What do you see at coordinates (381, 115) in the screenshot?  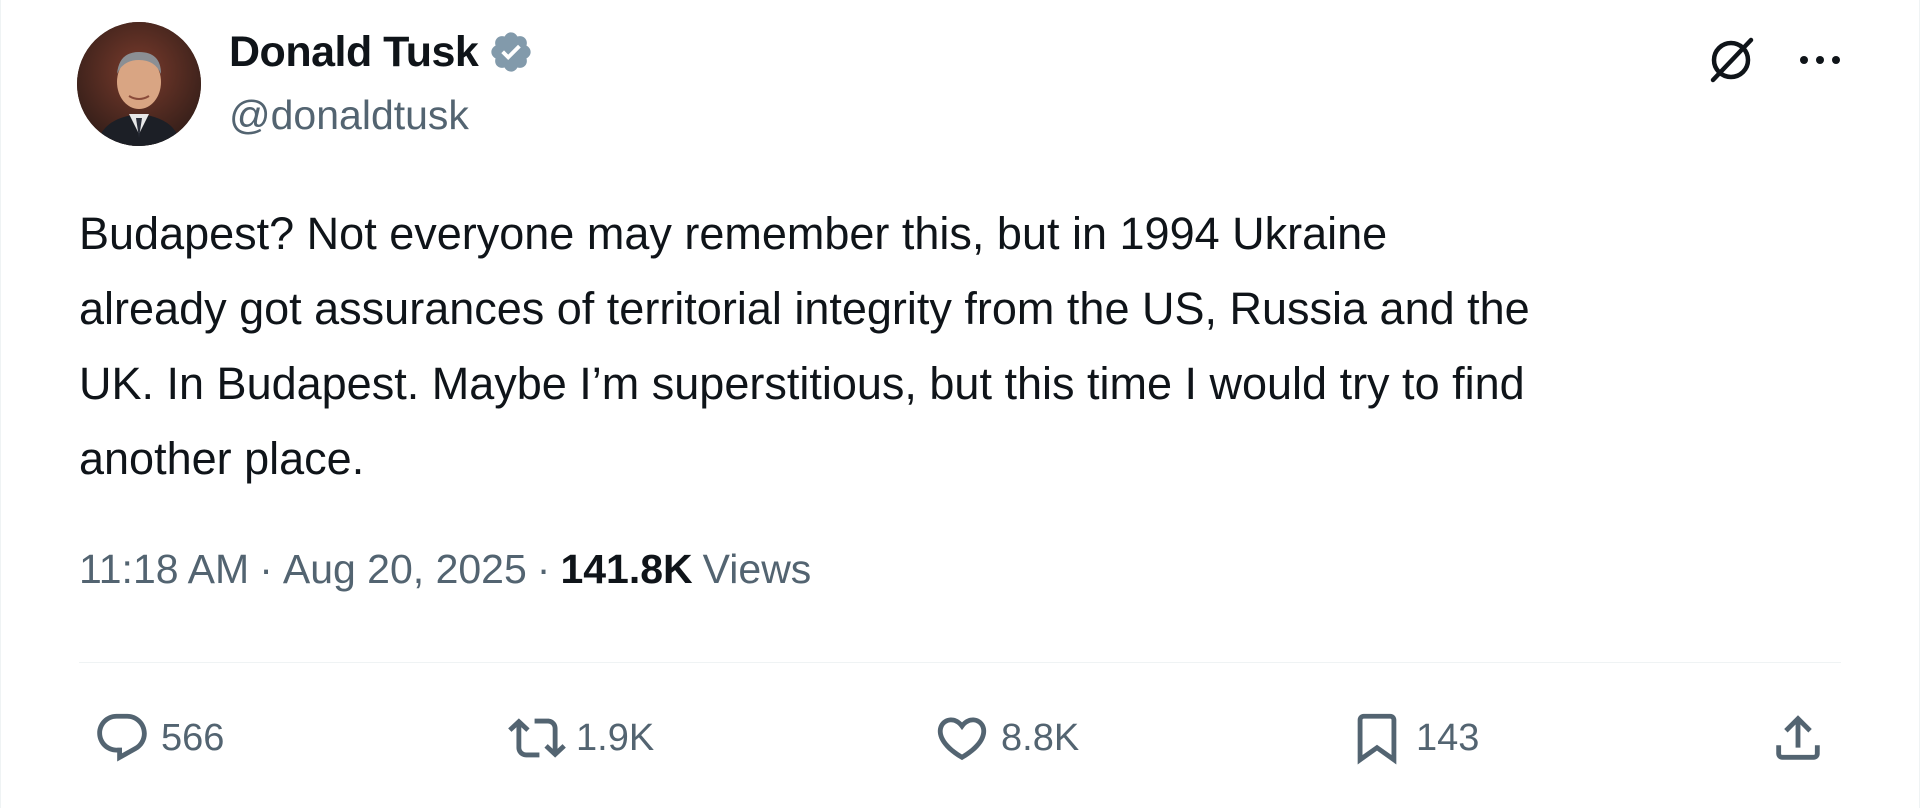 I see `handle: @donaldtusk` at bounding box center [381, 115].